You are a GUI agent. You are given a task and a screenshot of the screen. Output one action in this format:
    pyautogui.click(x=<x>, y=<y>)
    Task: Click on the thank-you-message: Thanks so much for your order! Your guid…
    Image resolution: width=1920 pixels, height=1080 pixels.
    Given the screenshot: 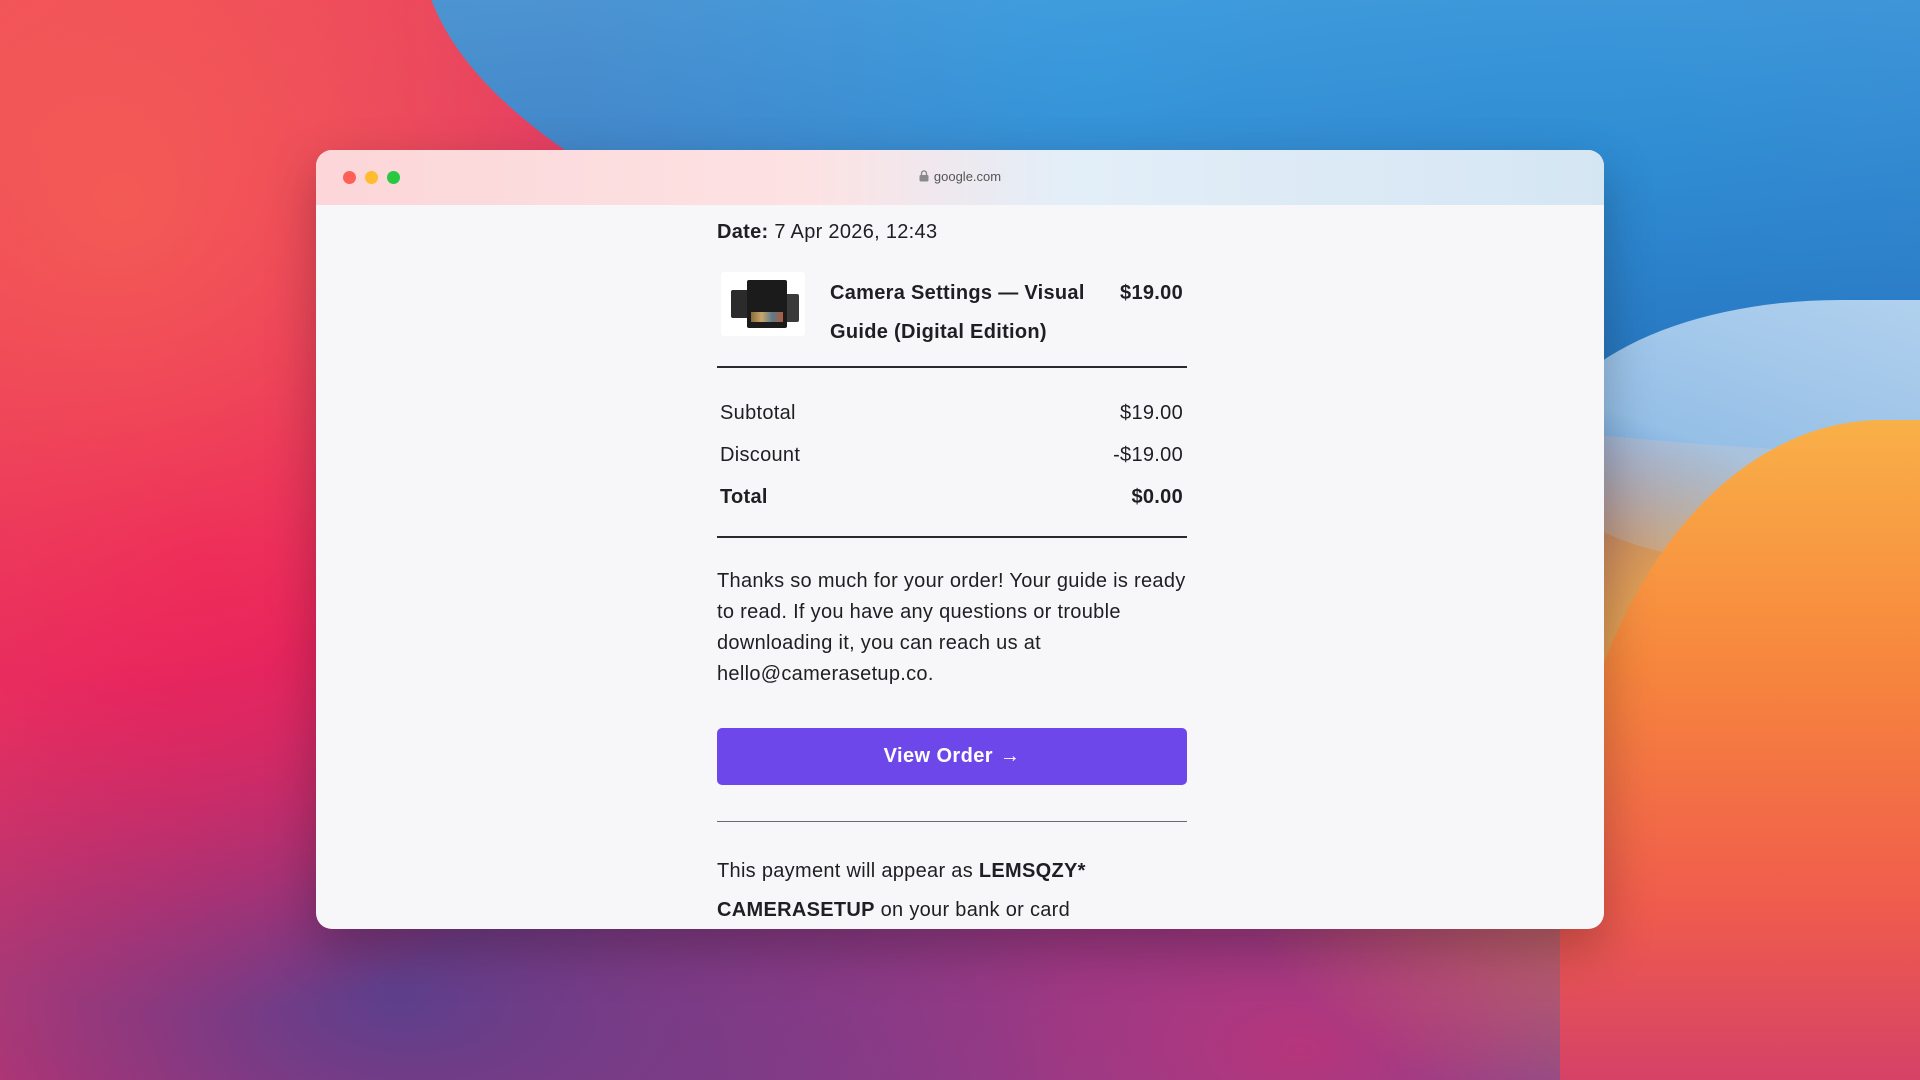 What is the action you would take?
    pyautogui.click(x=951, y=627)
    